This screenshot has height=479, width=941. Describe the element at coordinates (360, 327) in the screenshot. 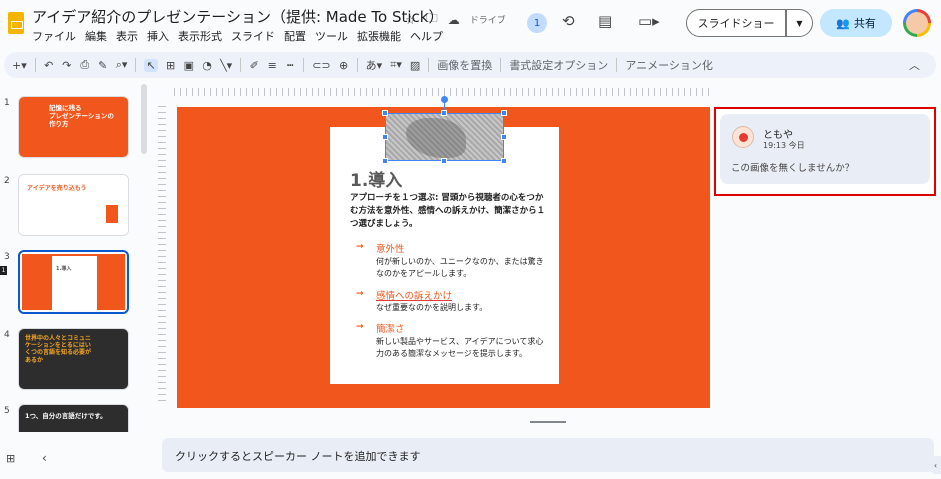

I see `arrow-icon: →` at that location.